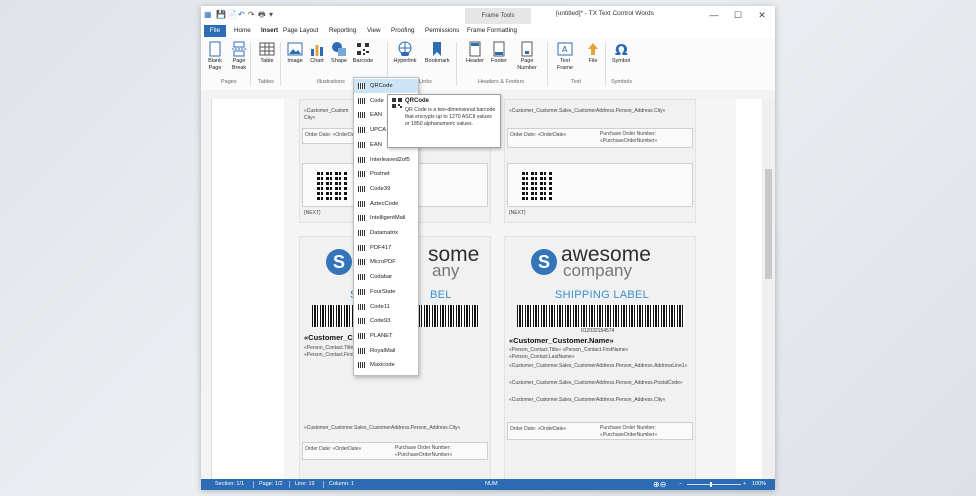  Describe the element at coordinates (342, 31) in the screenshot. I see `tab-reporting: Reporting` at that location.